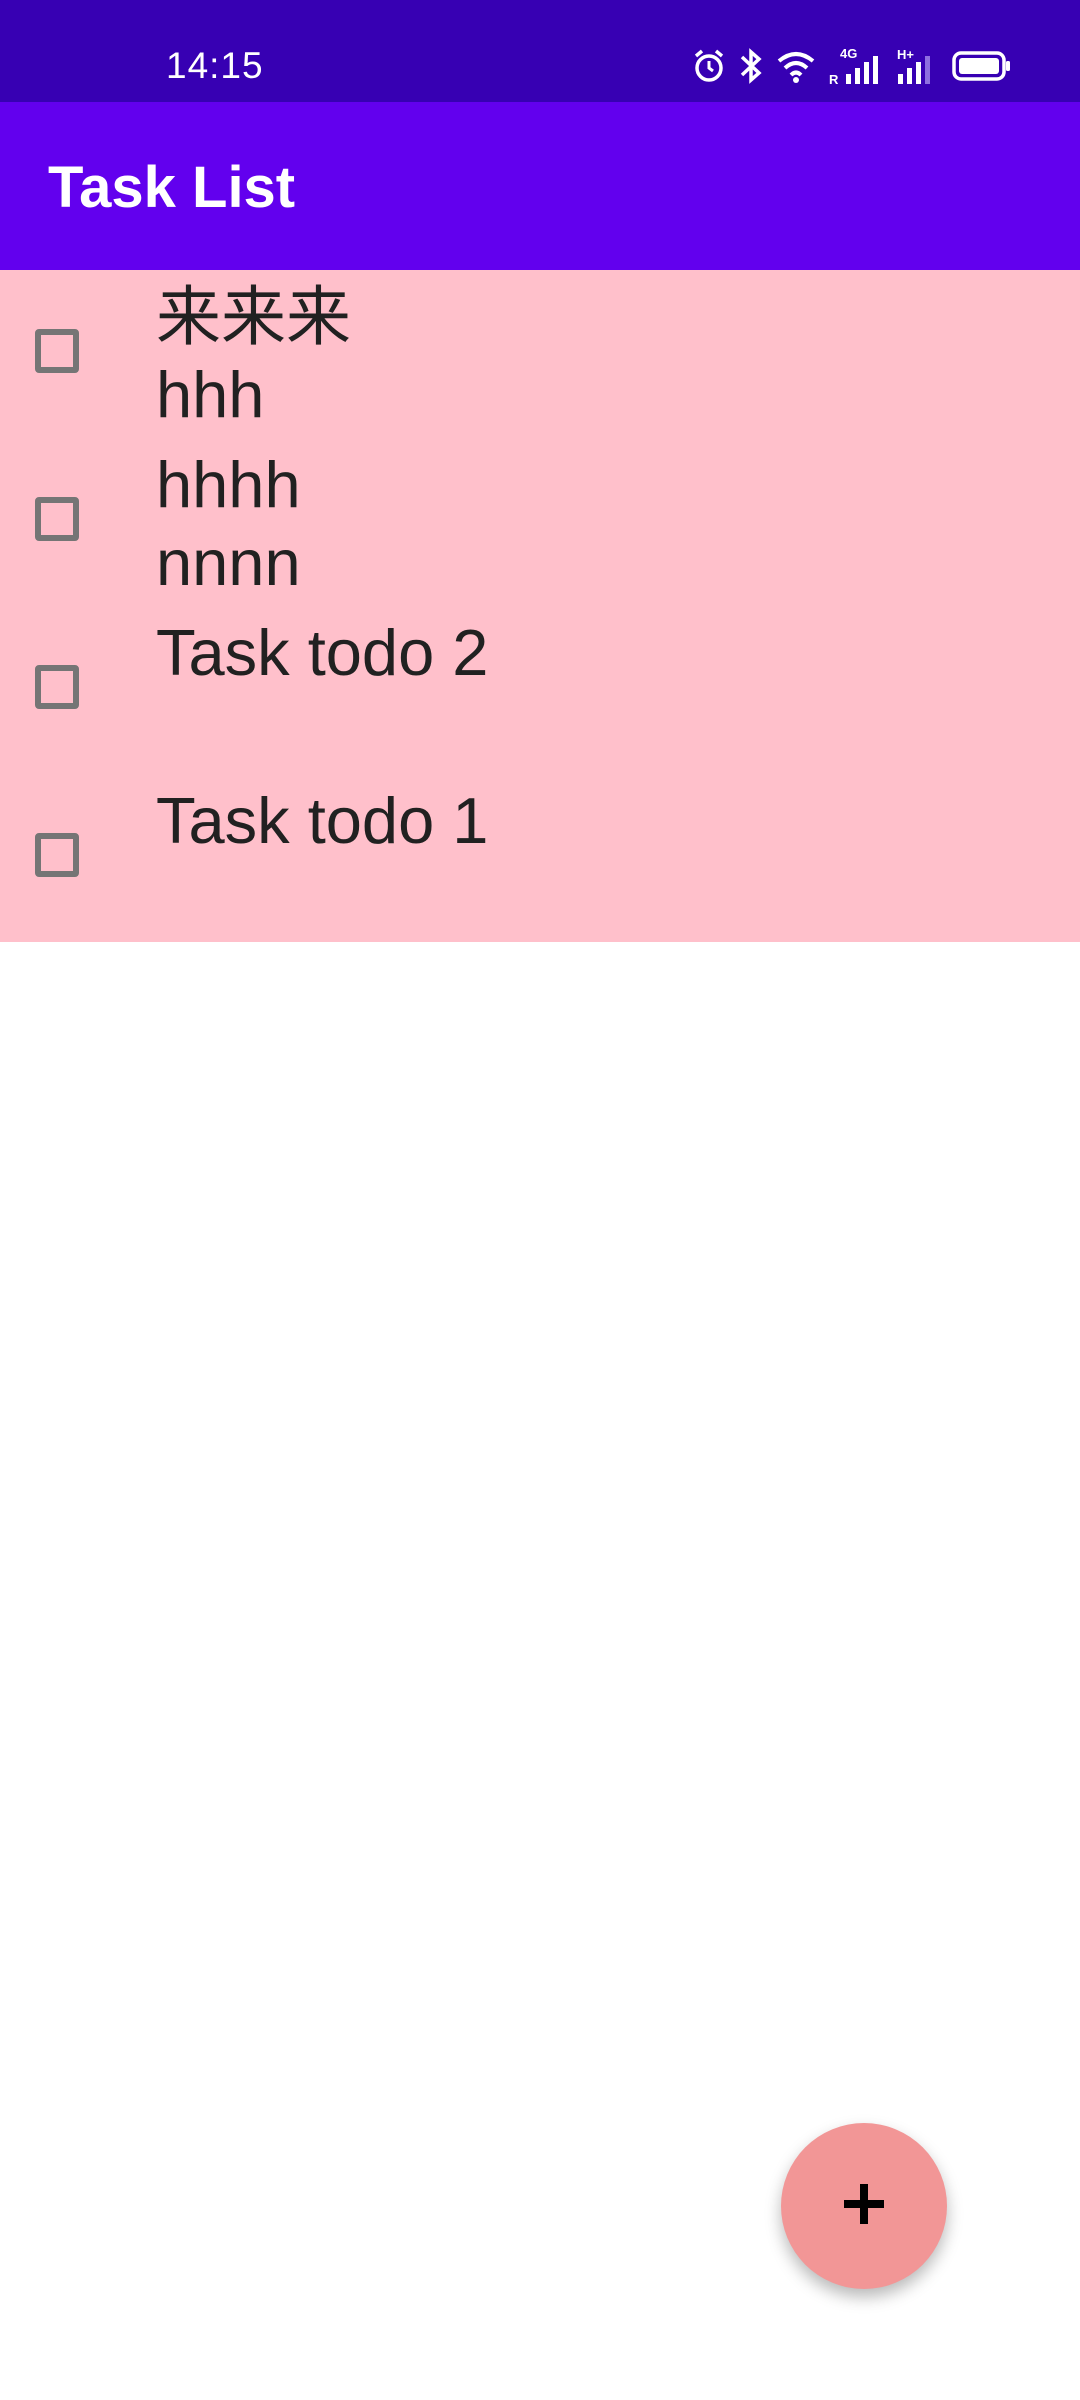 This screenshot has height=2400, width=1080. What do you see at coordinates (751, 66) in the screenshot?
I see `bluetooth-icon` at bounding box center [751, 66].